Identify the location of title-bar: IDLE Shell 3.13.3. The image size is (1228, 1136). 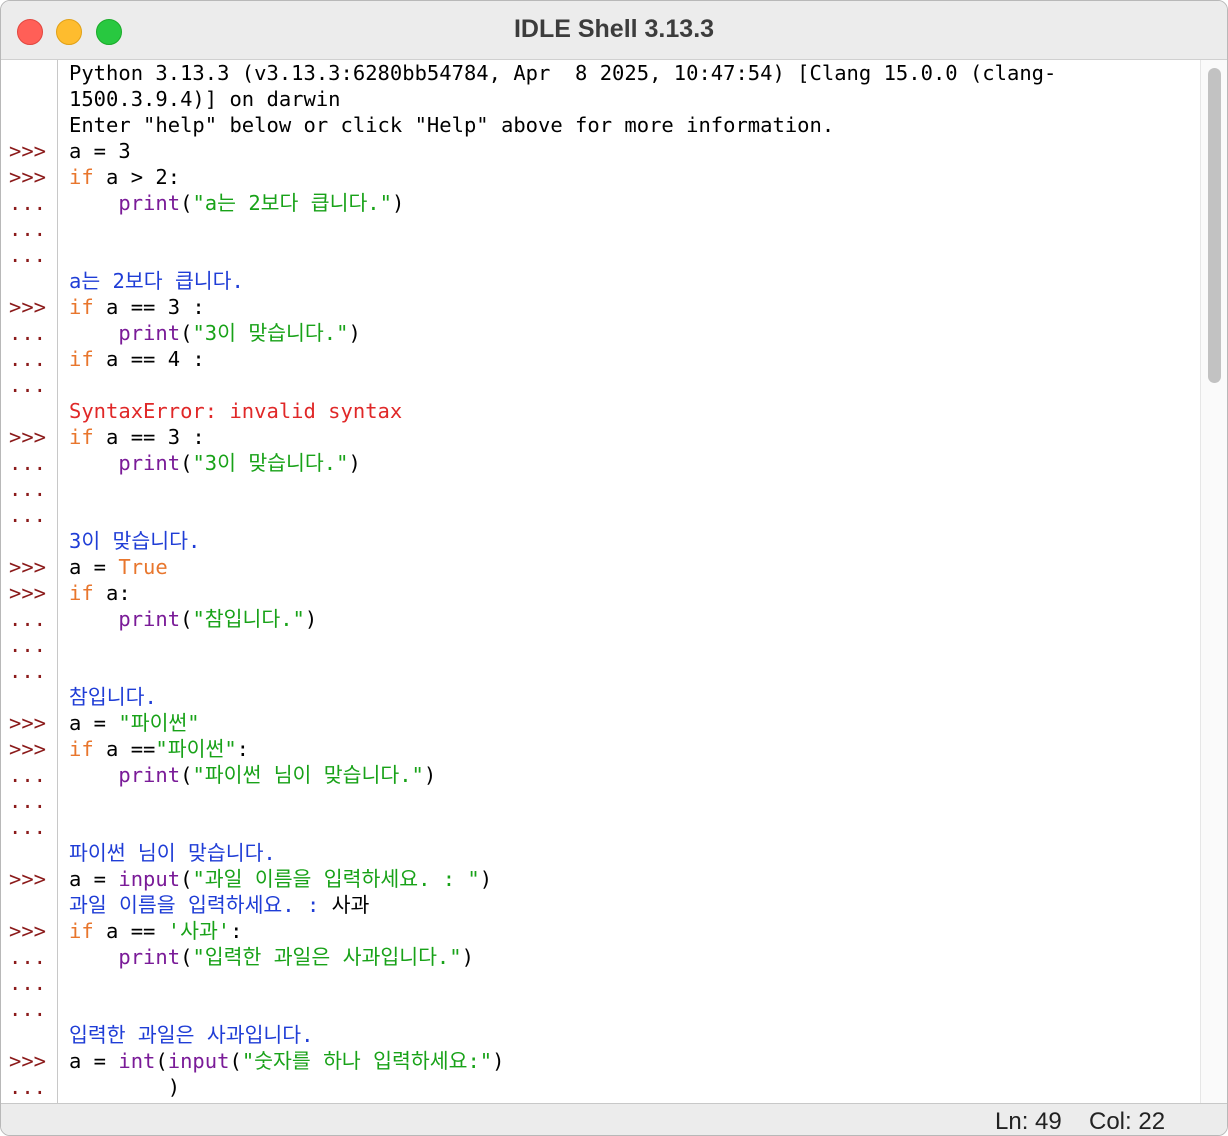
(614, 30).